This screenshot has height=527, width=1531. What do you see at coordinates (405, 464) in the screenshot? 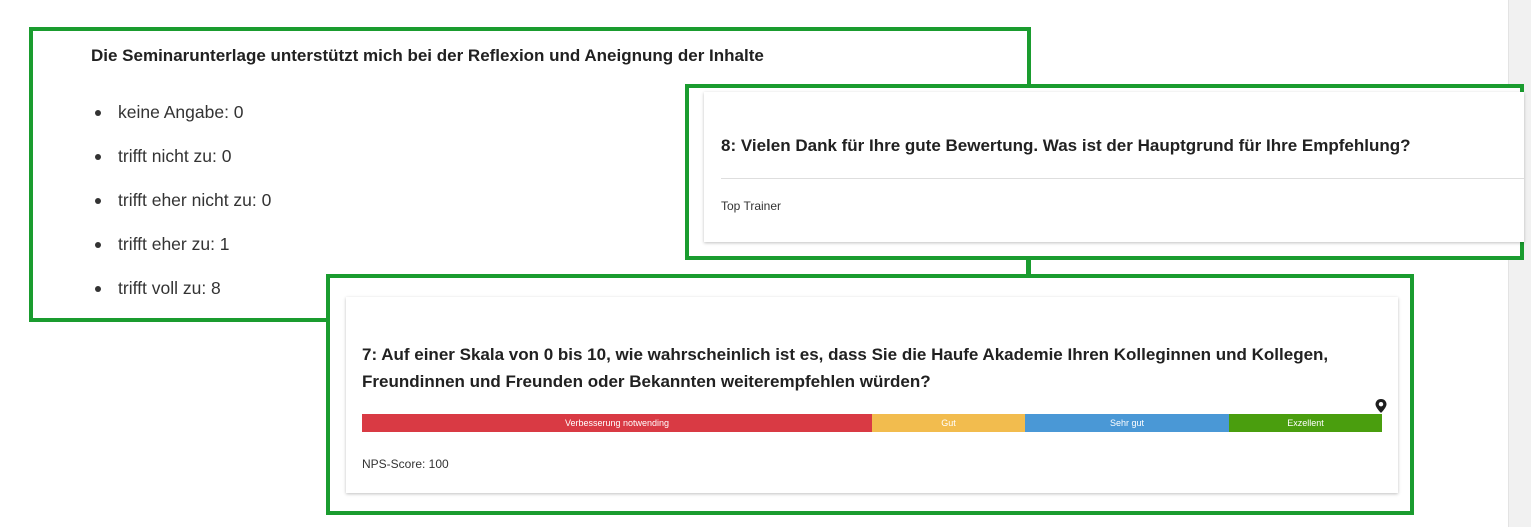
I see `nps-score: NPS-Score: 100` at bounding box center [405, 464].